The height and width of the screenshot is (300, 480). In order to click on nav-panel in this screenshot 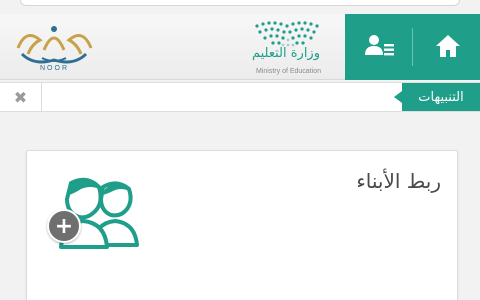, I will do `click(412, 47)`.